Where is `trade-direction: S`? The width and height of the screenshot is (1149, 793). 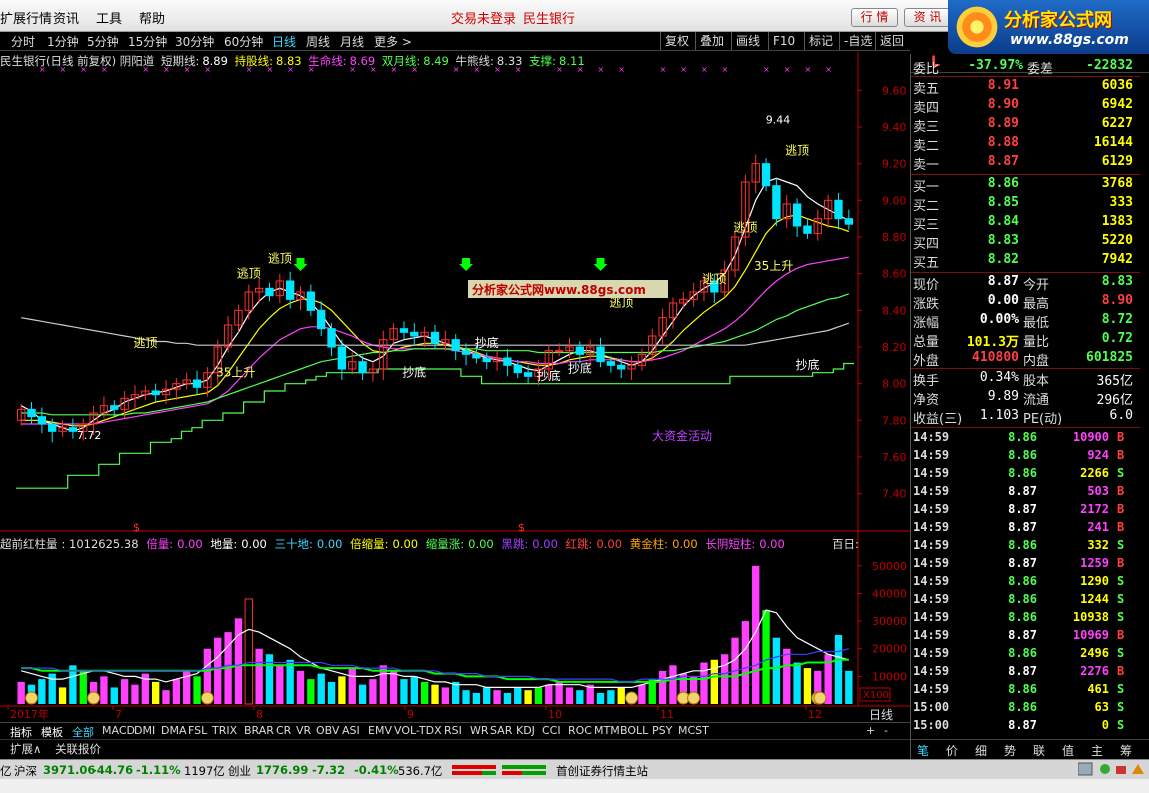
trade-direction: S is located at coordinates (1121, 653).